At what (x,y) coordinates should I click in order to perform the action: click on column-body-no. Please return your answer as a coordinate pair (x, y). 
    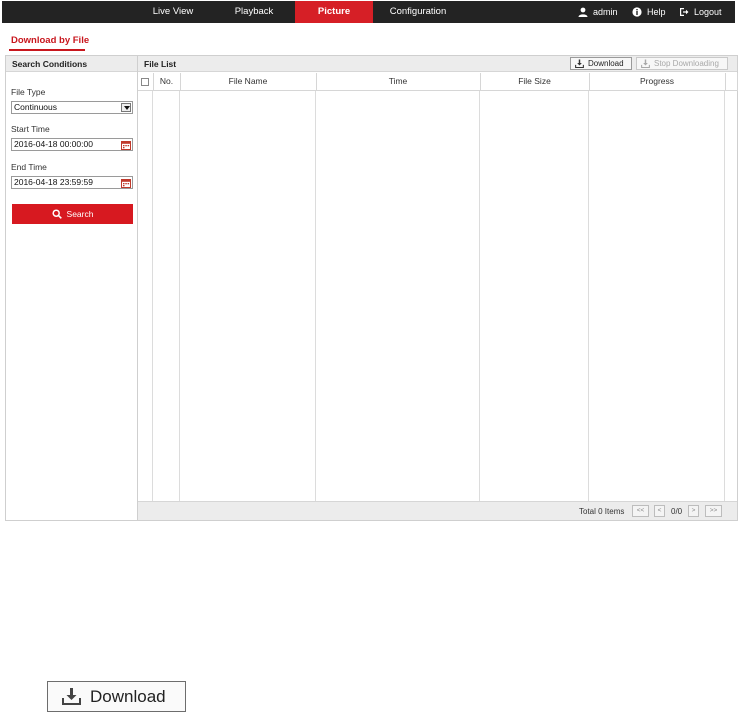
    Looking at the image, I should click on (166, 296).